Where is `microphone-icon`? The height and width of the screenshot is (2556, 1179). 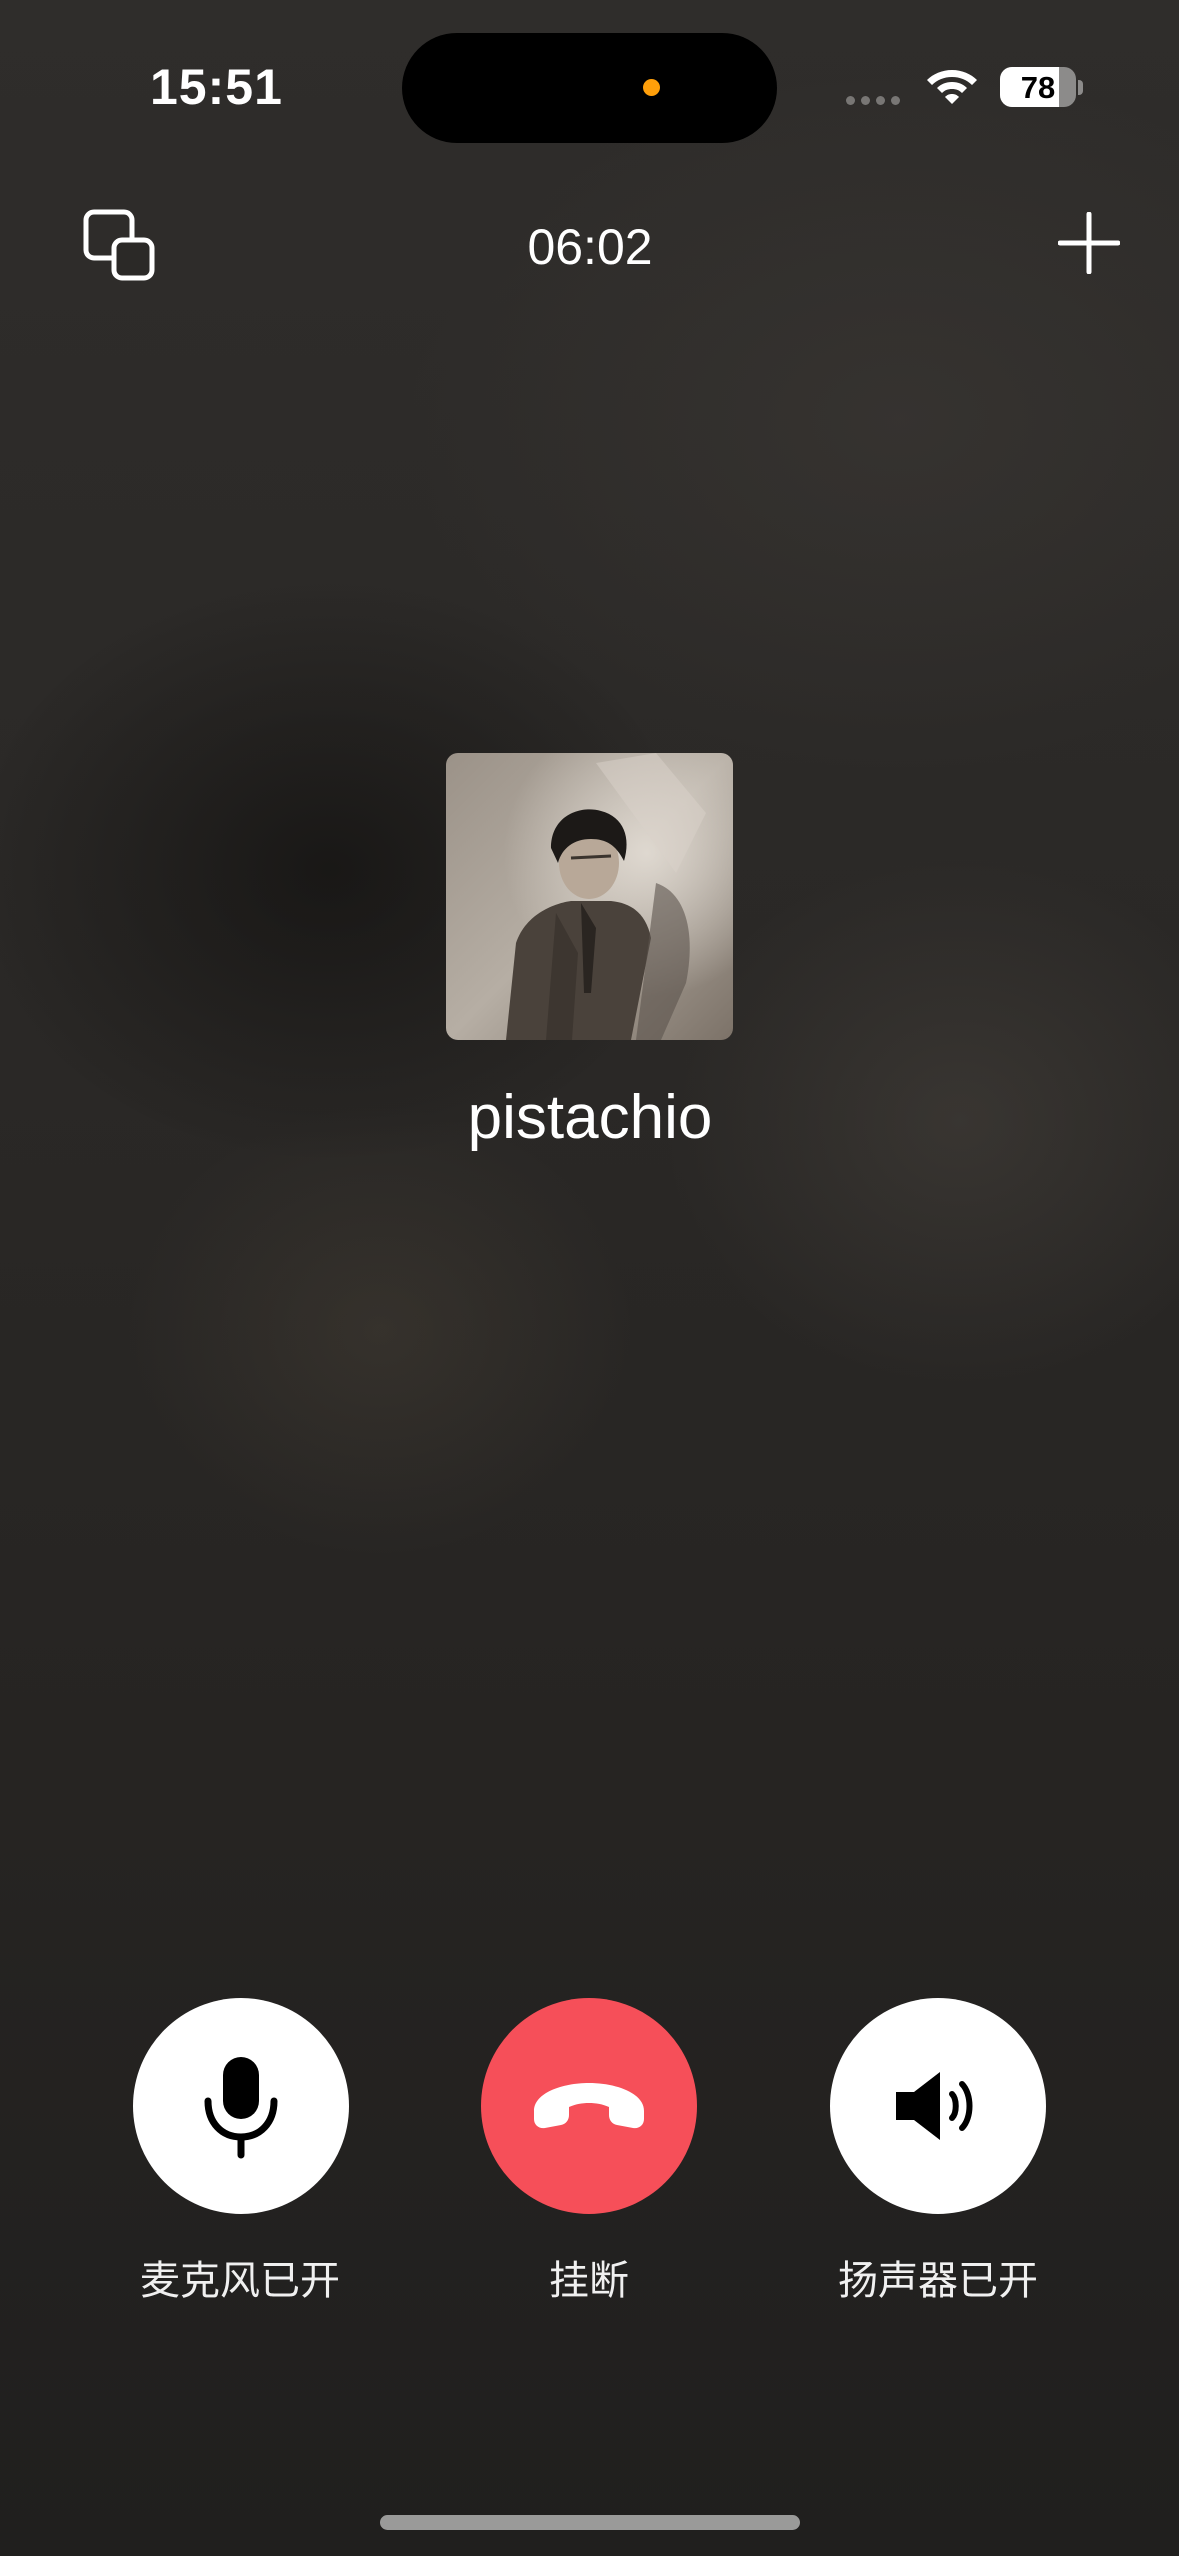
microphone-icon is located at coordinates (241, 2108).